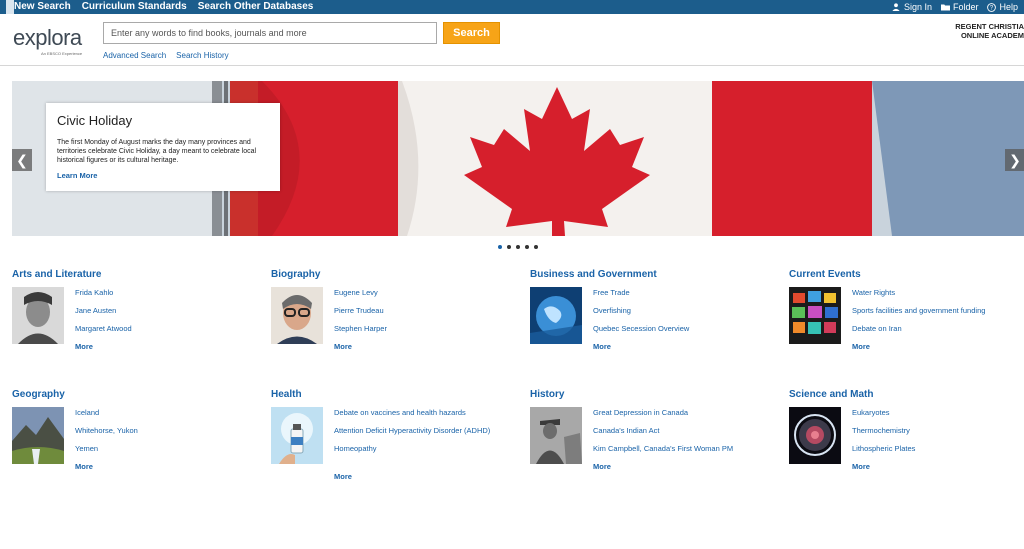 This screenshot has width=1024, height=549. Describe the element at coordinates (938, 292) in the screenshot. I see `topic-link: Water Rights` at that location.